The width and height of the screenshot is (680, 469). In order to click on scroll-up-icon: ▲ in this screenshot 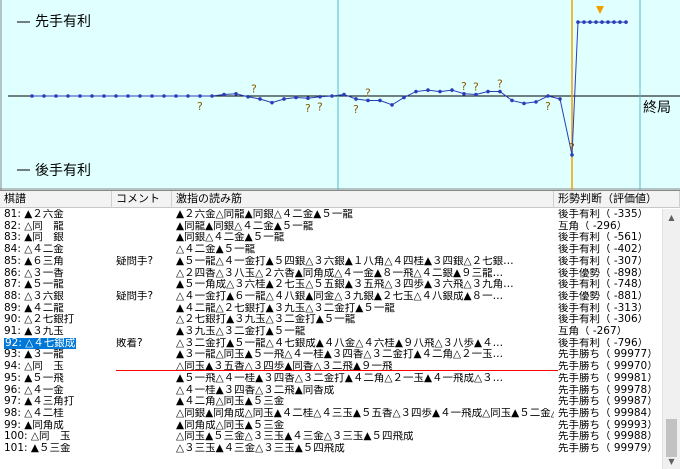, I will do `click(671, 217)`.